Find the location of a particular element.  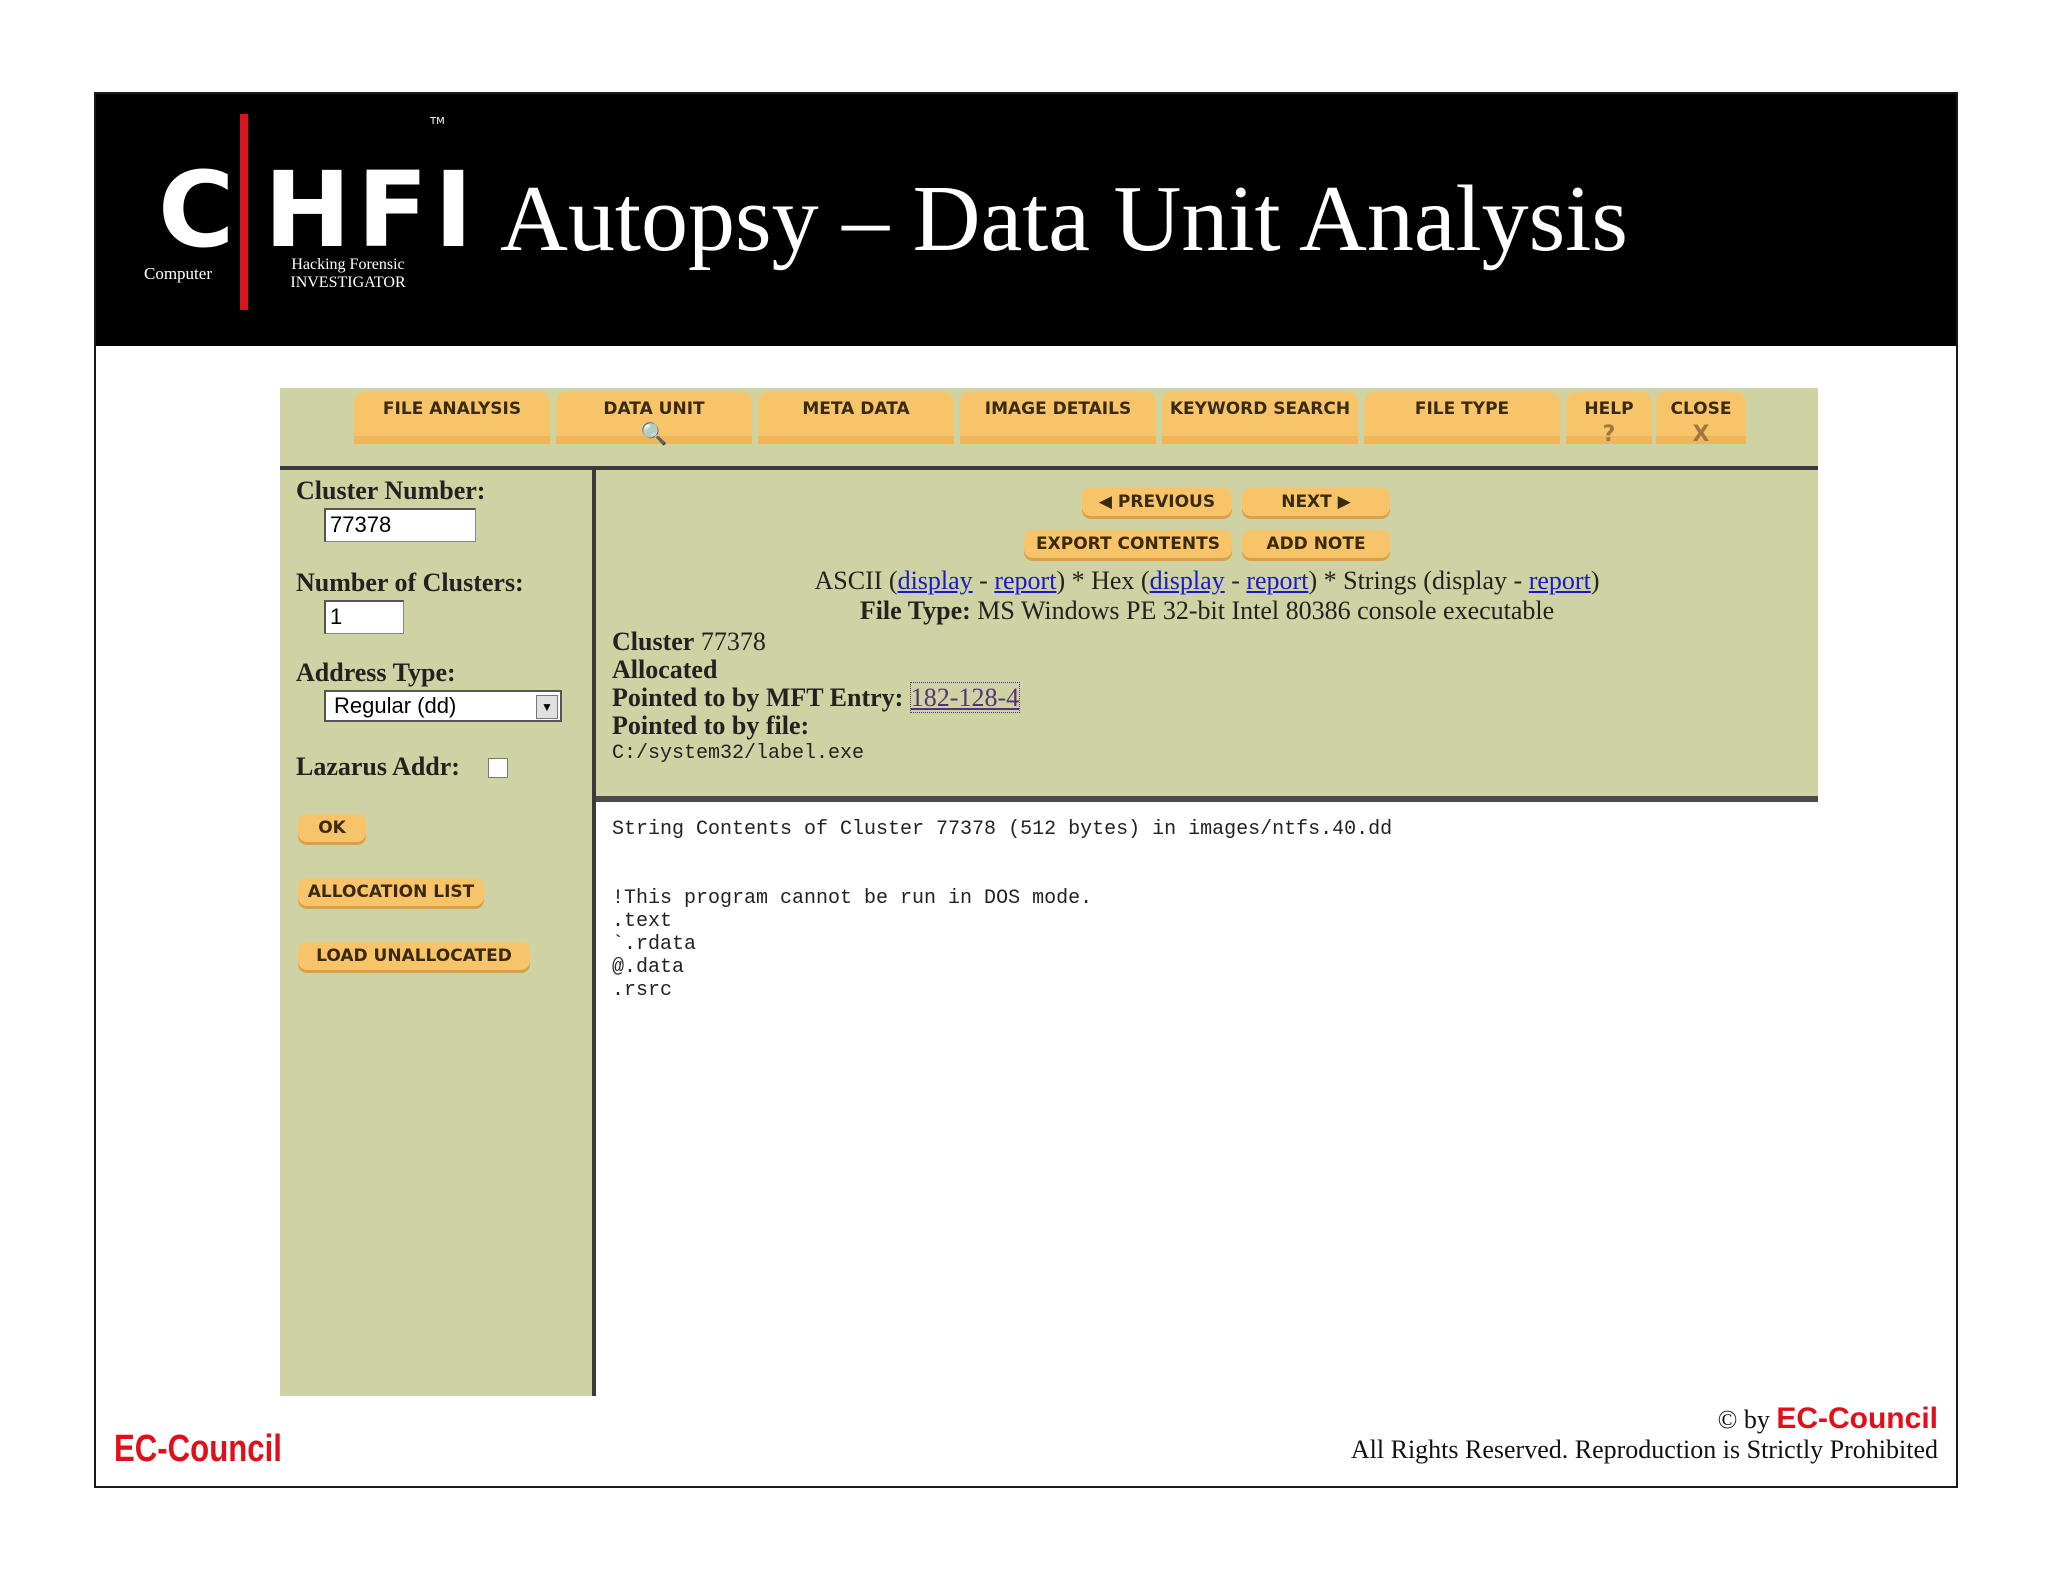

file-path: C:/system32/label.exe is located at coordinates (738, 753).